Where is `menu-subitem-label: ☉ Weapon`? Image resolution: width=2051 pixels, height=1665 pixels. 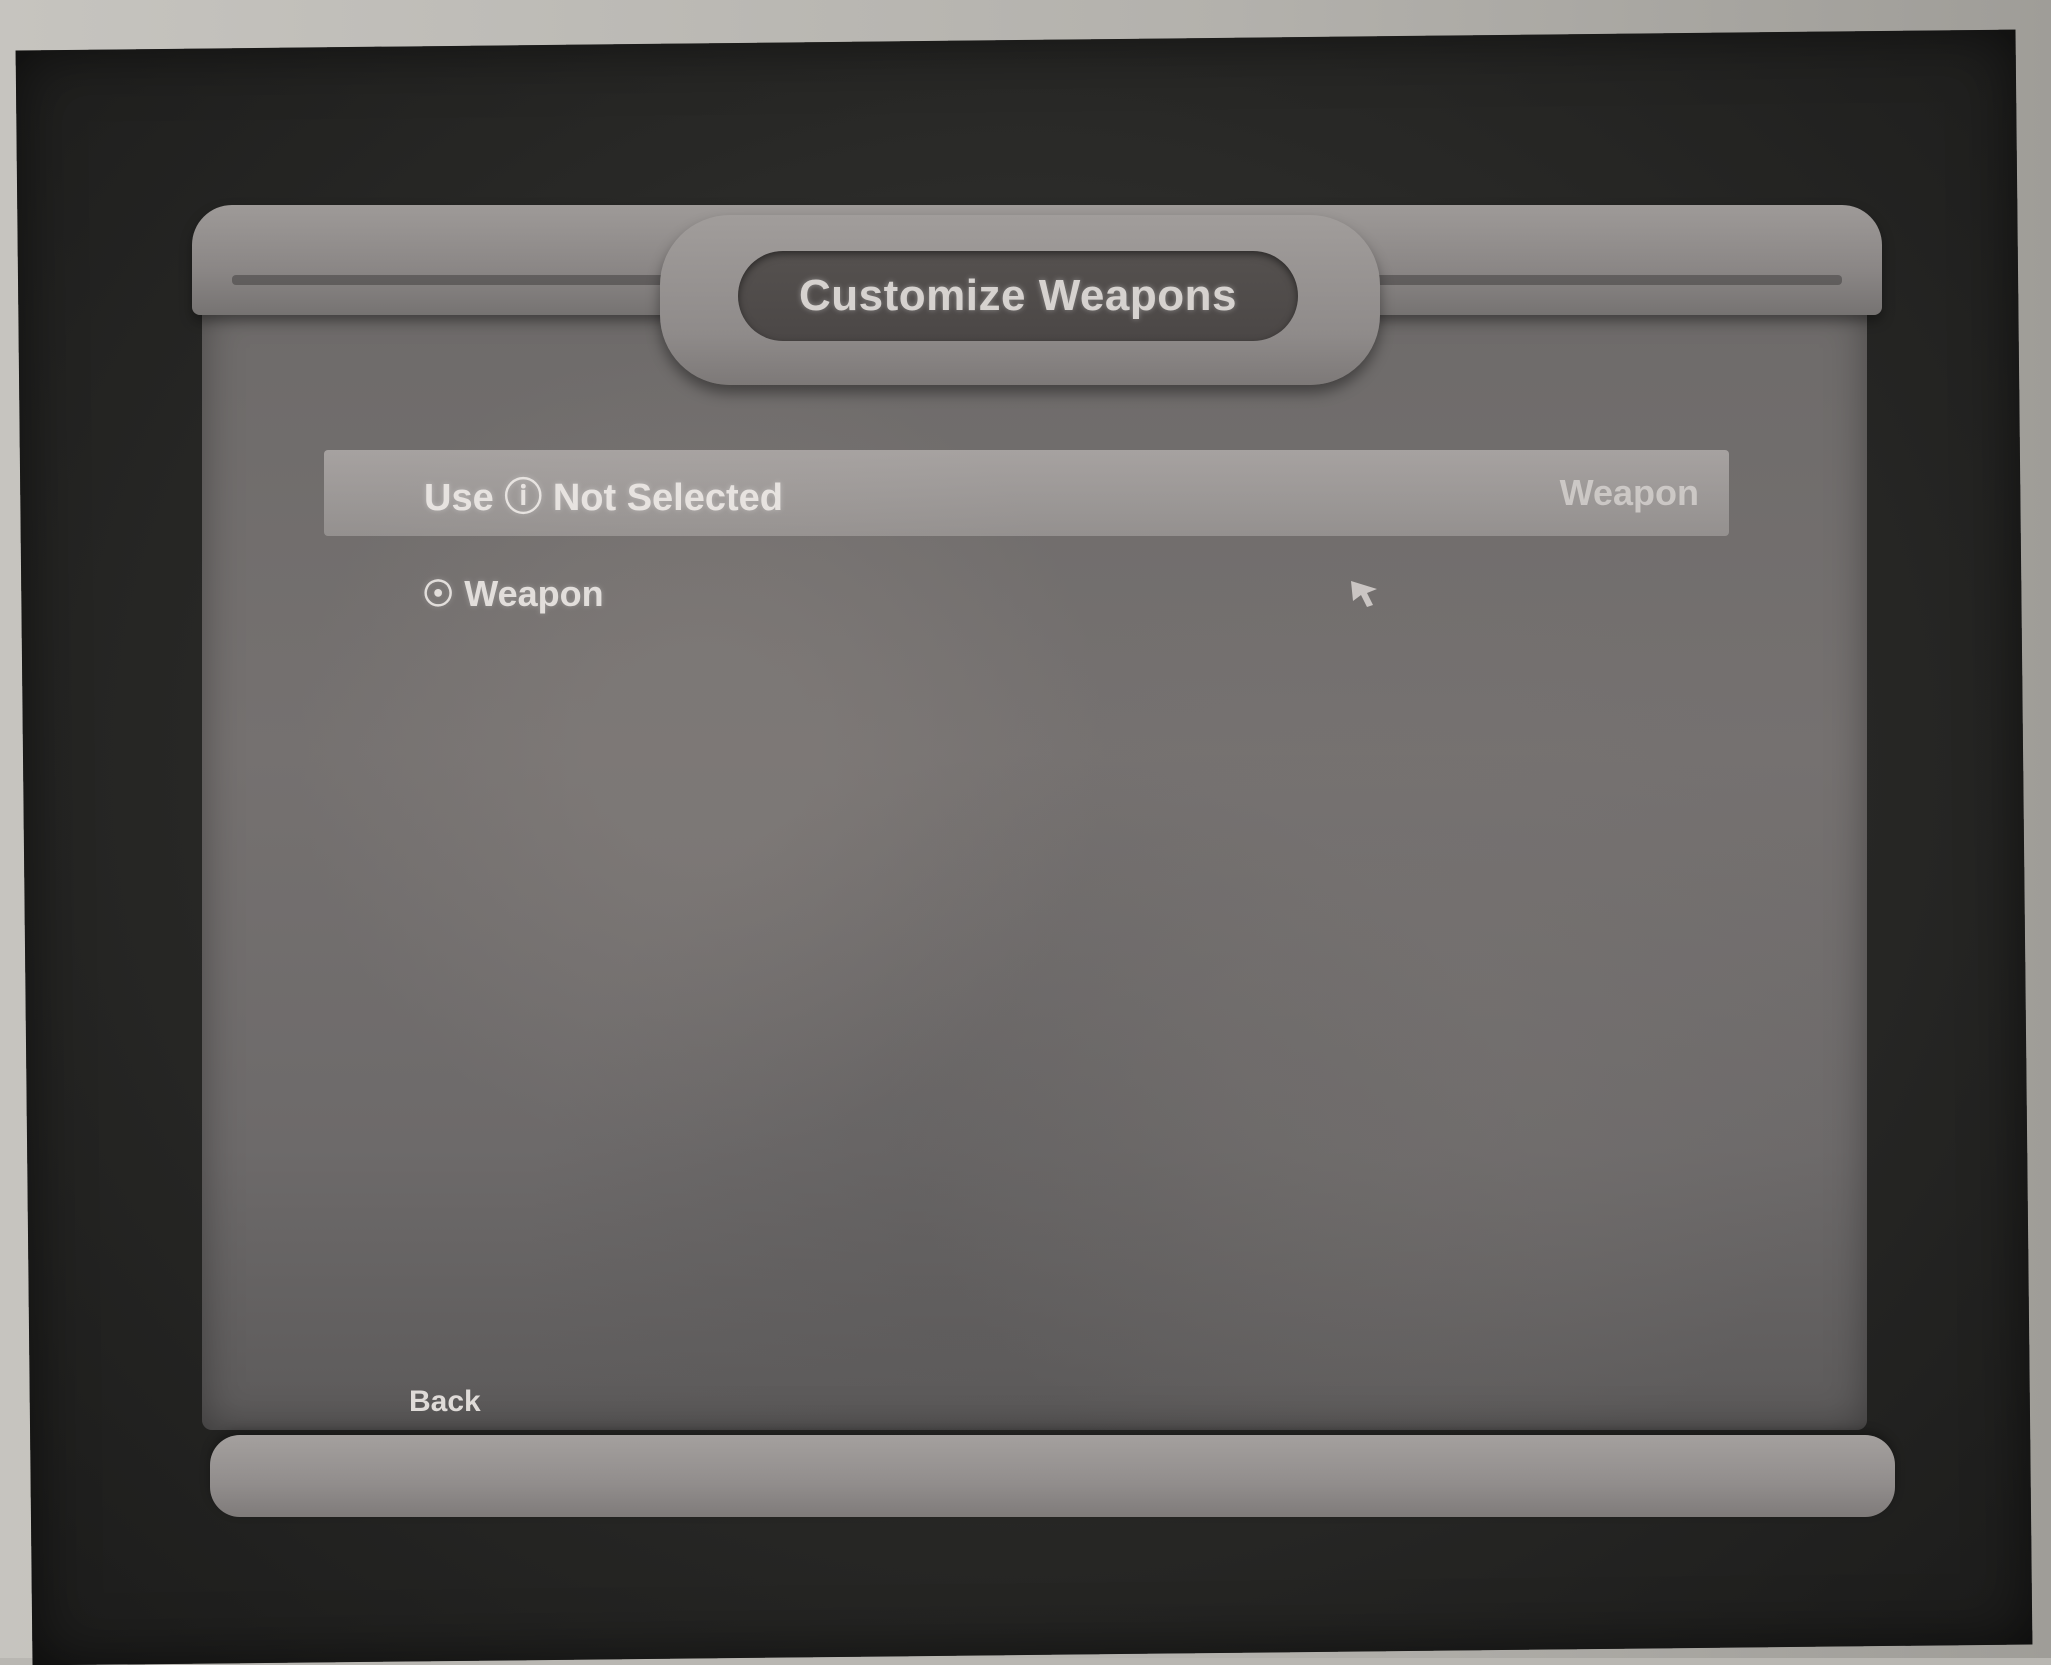 menu-subitem-label: ☉ Weapon is located at coordinates (513, 593).